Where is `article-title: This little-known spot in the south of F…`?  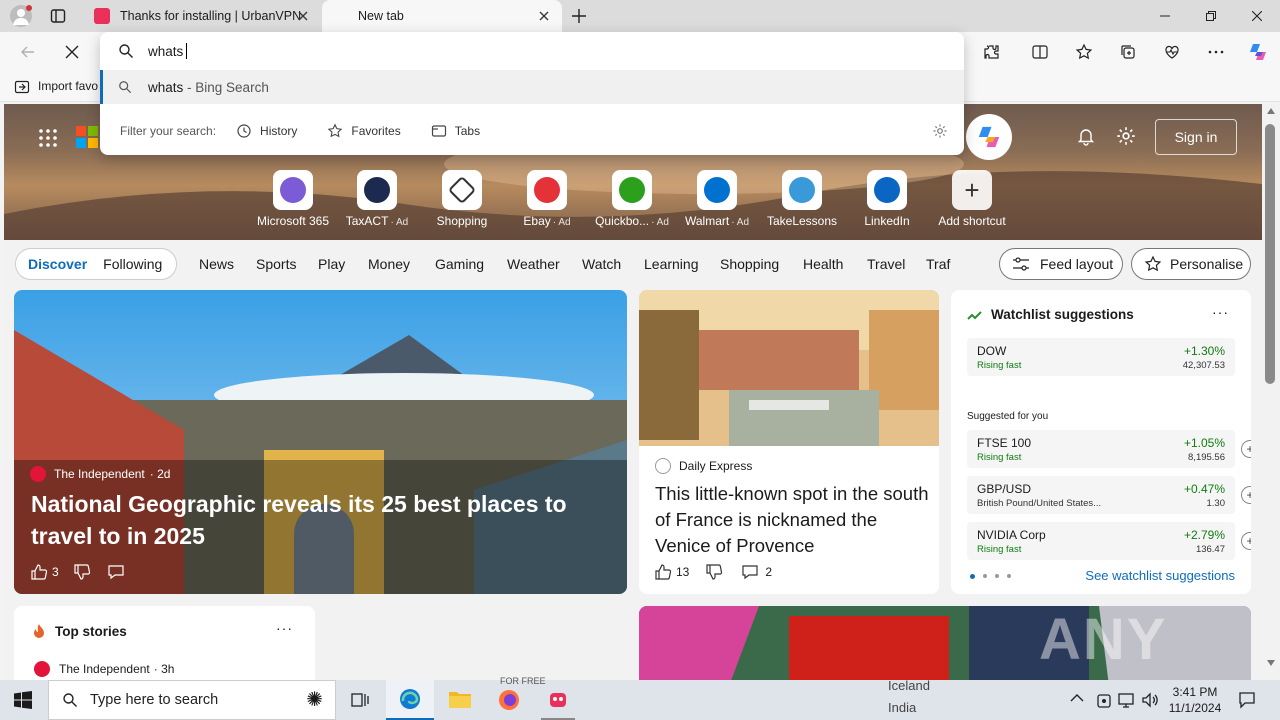
article-title: This little-known spot in the south of F… is located at coordinates (792, 520).